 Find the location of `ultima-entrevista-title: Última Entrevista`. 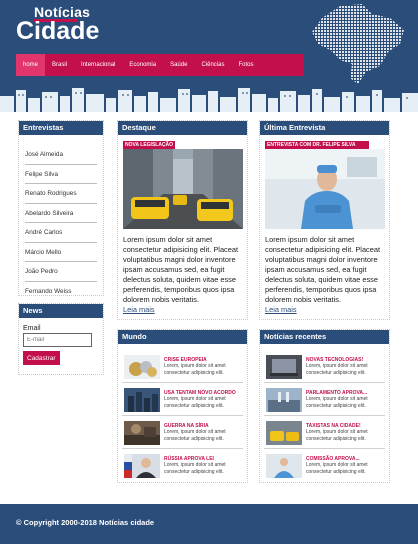

ultima-entrevista-title: Última Entrevista is located at coordinates (324, 128).